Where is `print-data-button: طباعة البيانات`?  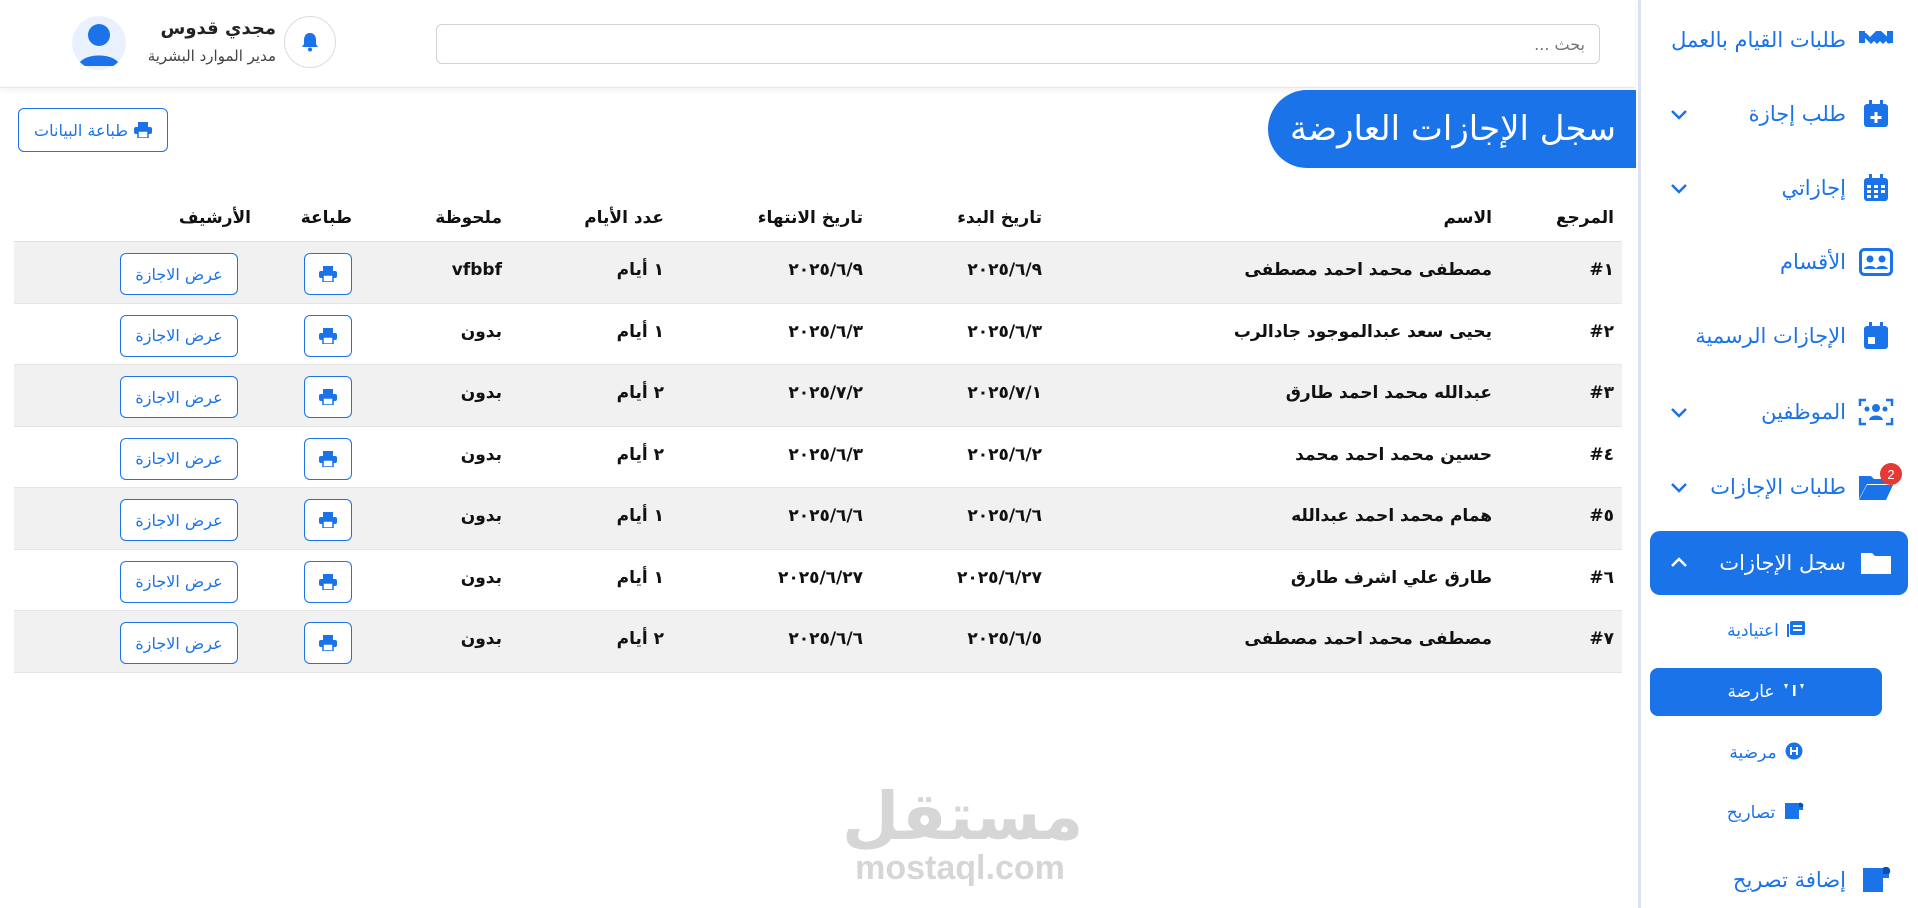
print-data-button: طباعة البيانات is located at coordinates (93, 130).